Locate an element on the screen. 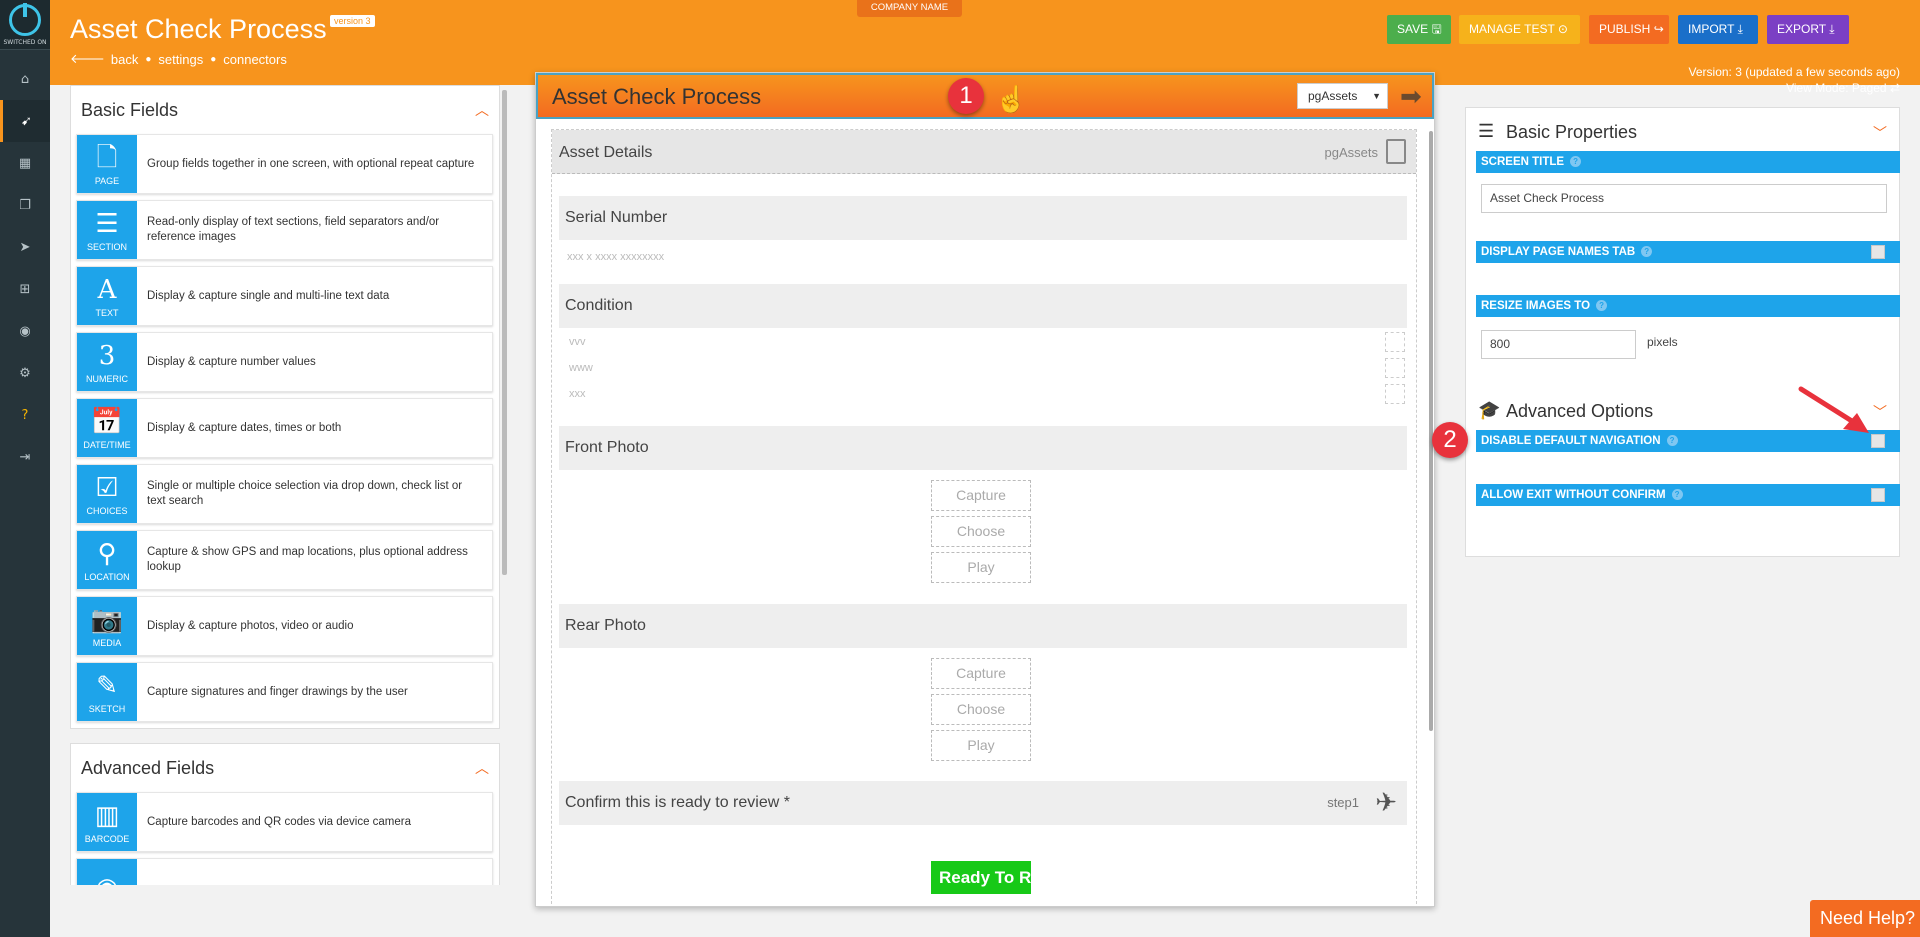  step-name: step1 is located at coordinates (1343, 802).